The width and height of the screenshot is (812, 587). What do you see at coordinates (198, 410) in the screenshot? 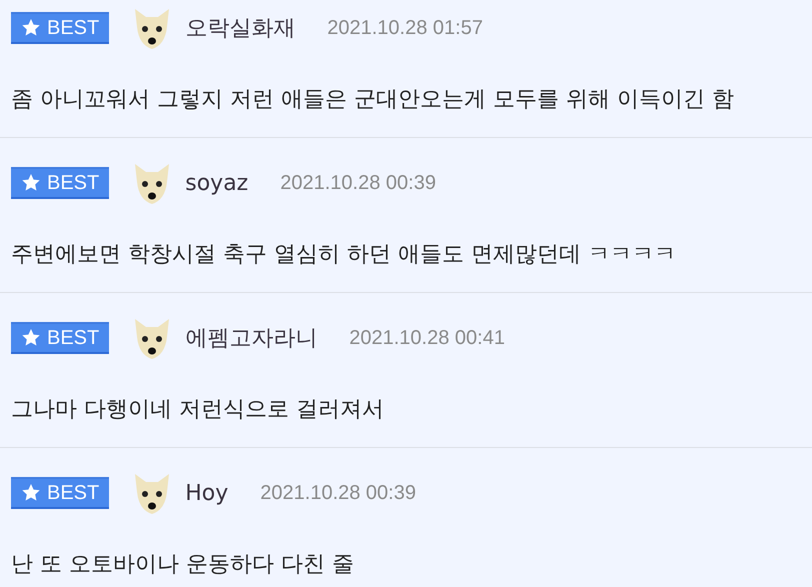
I see `comment-text: 그나마 다행이네 저런식으로 걸러져서` at bounding box center [198, 410].